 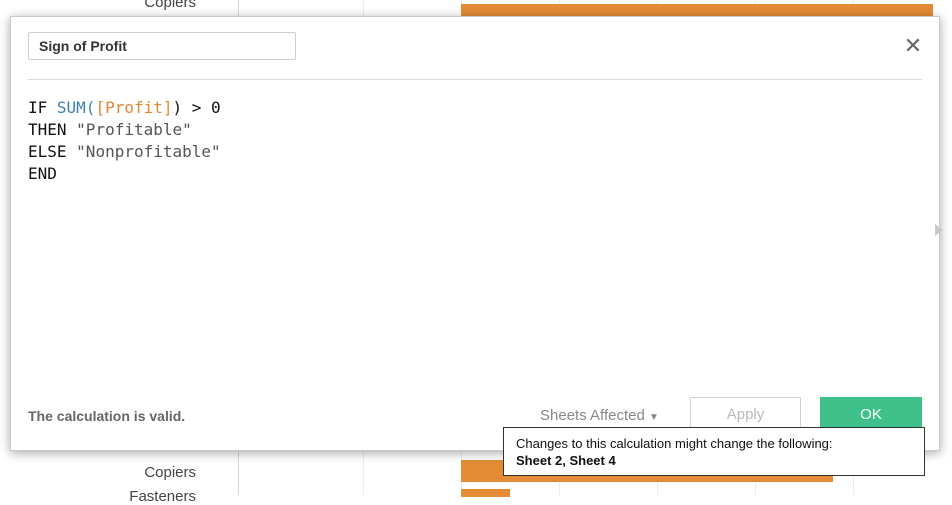 What do you see at coordinates (939, 230) in the screenshot?
I see `expand-arrow-icon` at bounding box center [939, 230].